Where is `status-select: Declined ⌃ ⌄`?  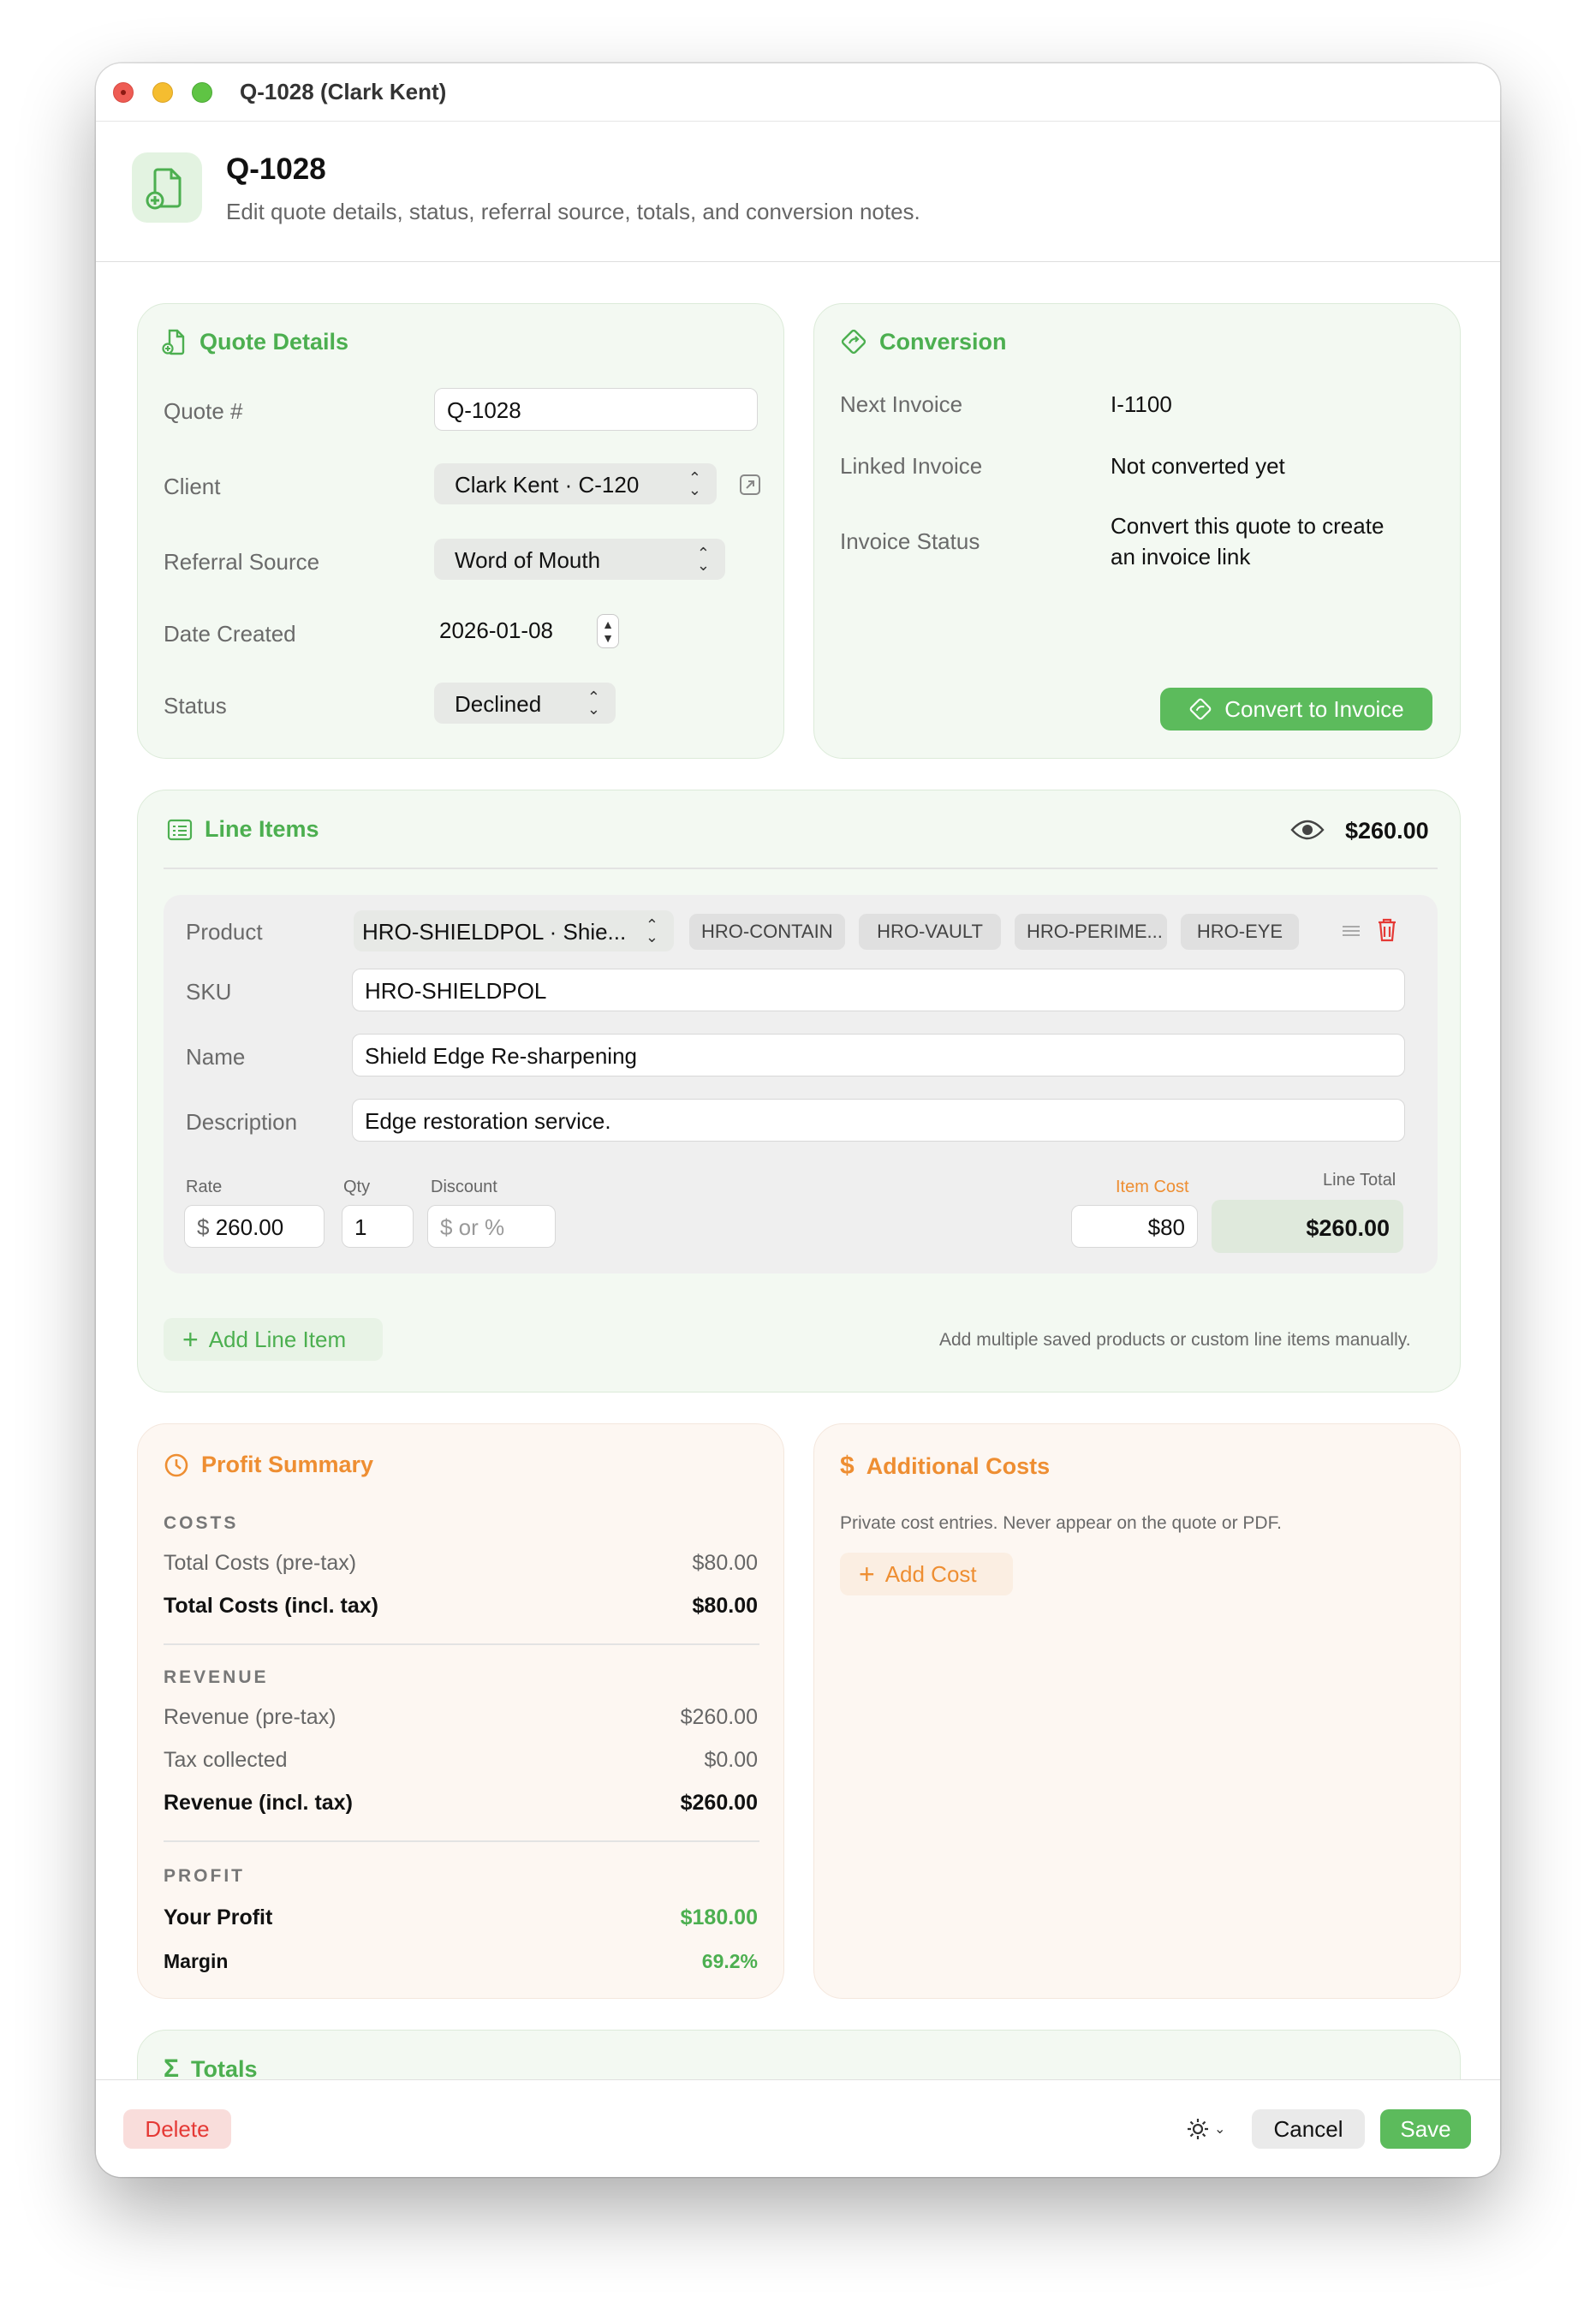
status-select: Declined ⌃ ⌄ is located at coordinates (525, 703).